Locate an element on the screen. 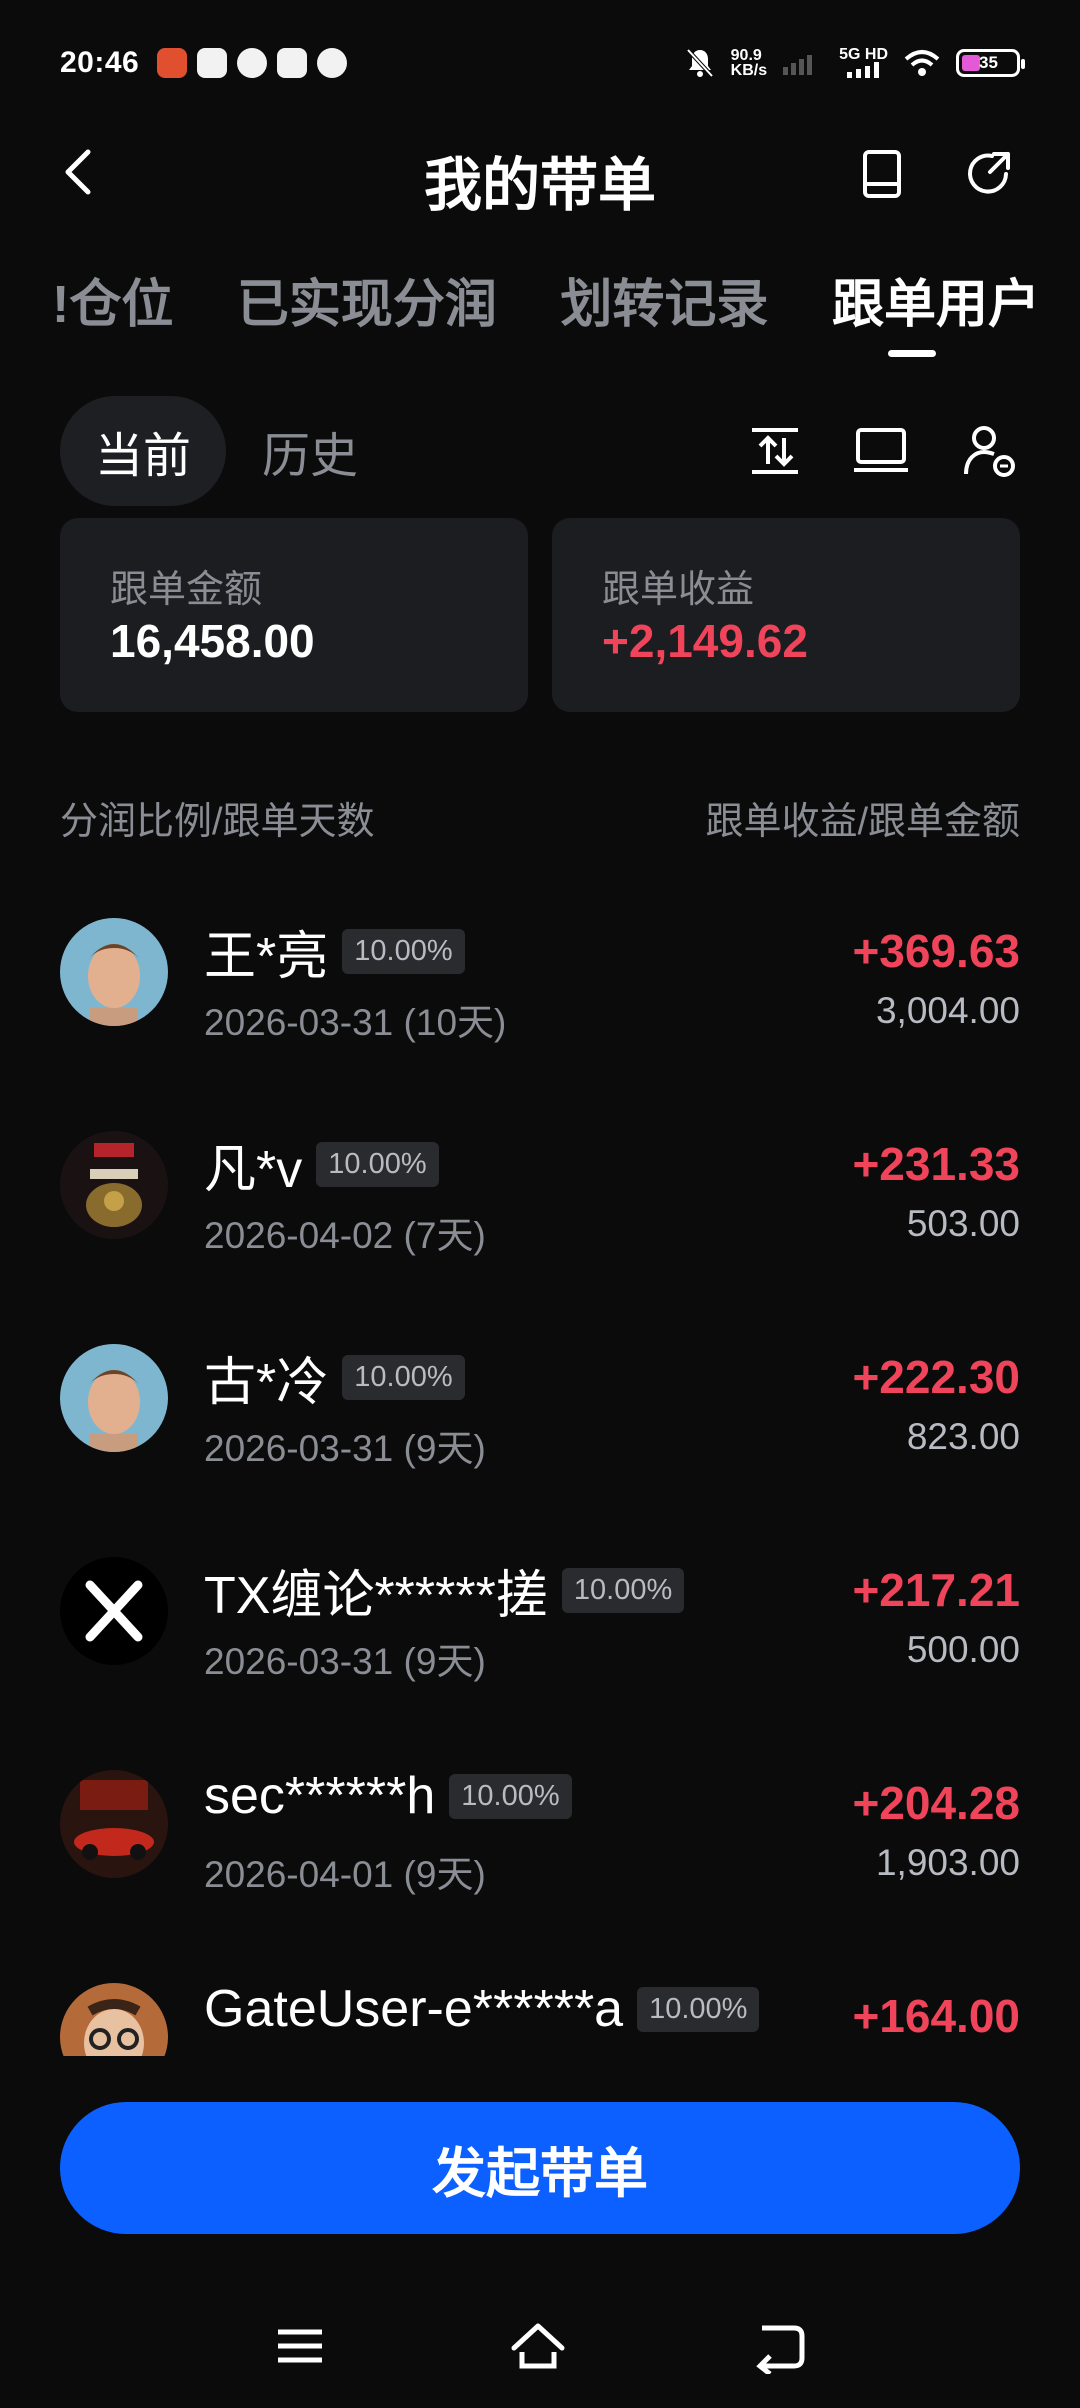 This screenshot has width=1080, height=2408. x-logo-icon is located at coordinates (114, 1611).